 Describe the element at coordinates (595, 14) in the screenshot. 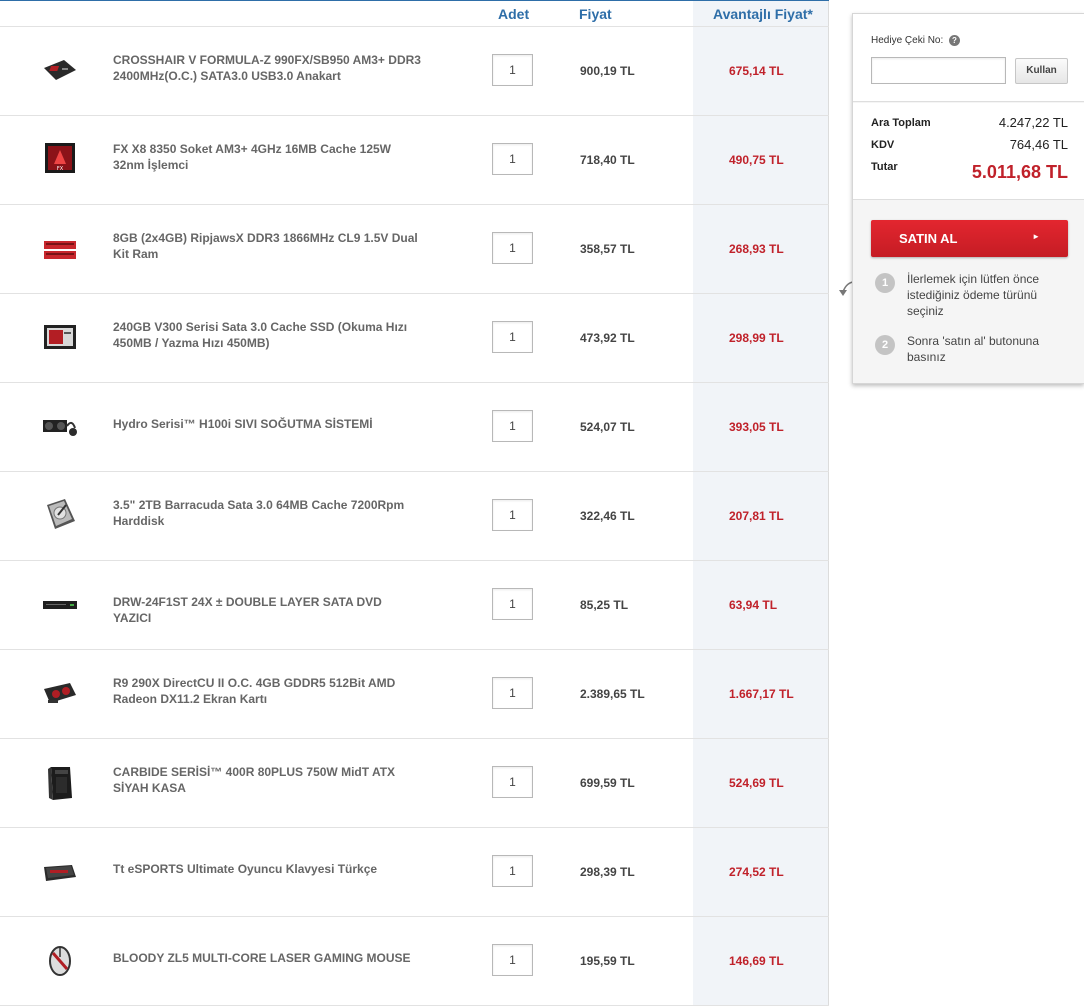

I see `header-price: Fiyat` at that location.